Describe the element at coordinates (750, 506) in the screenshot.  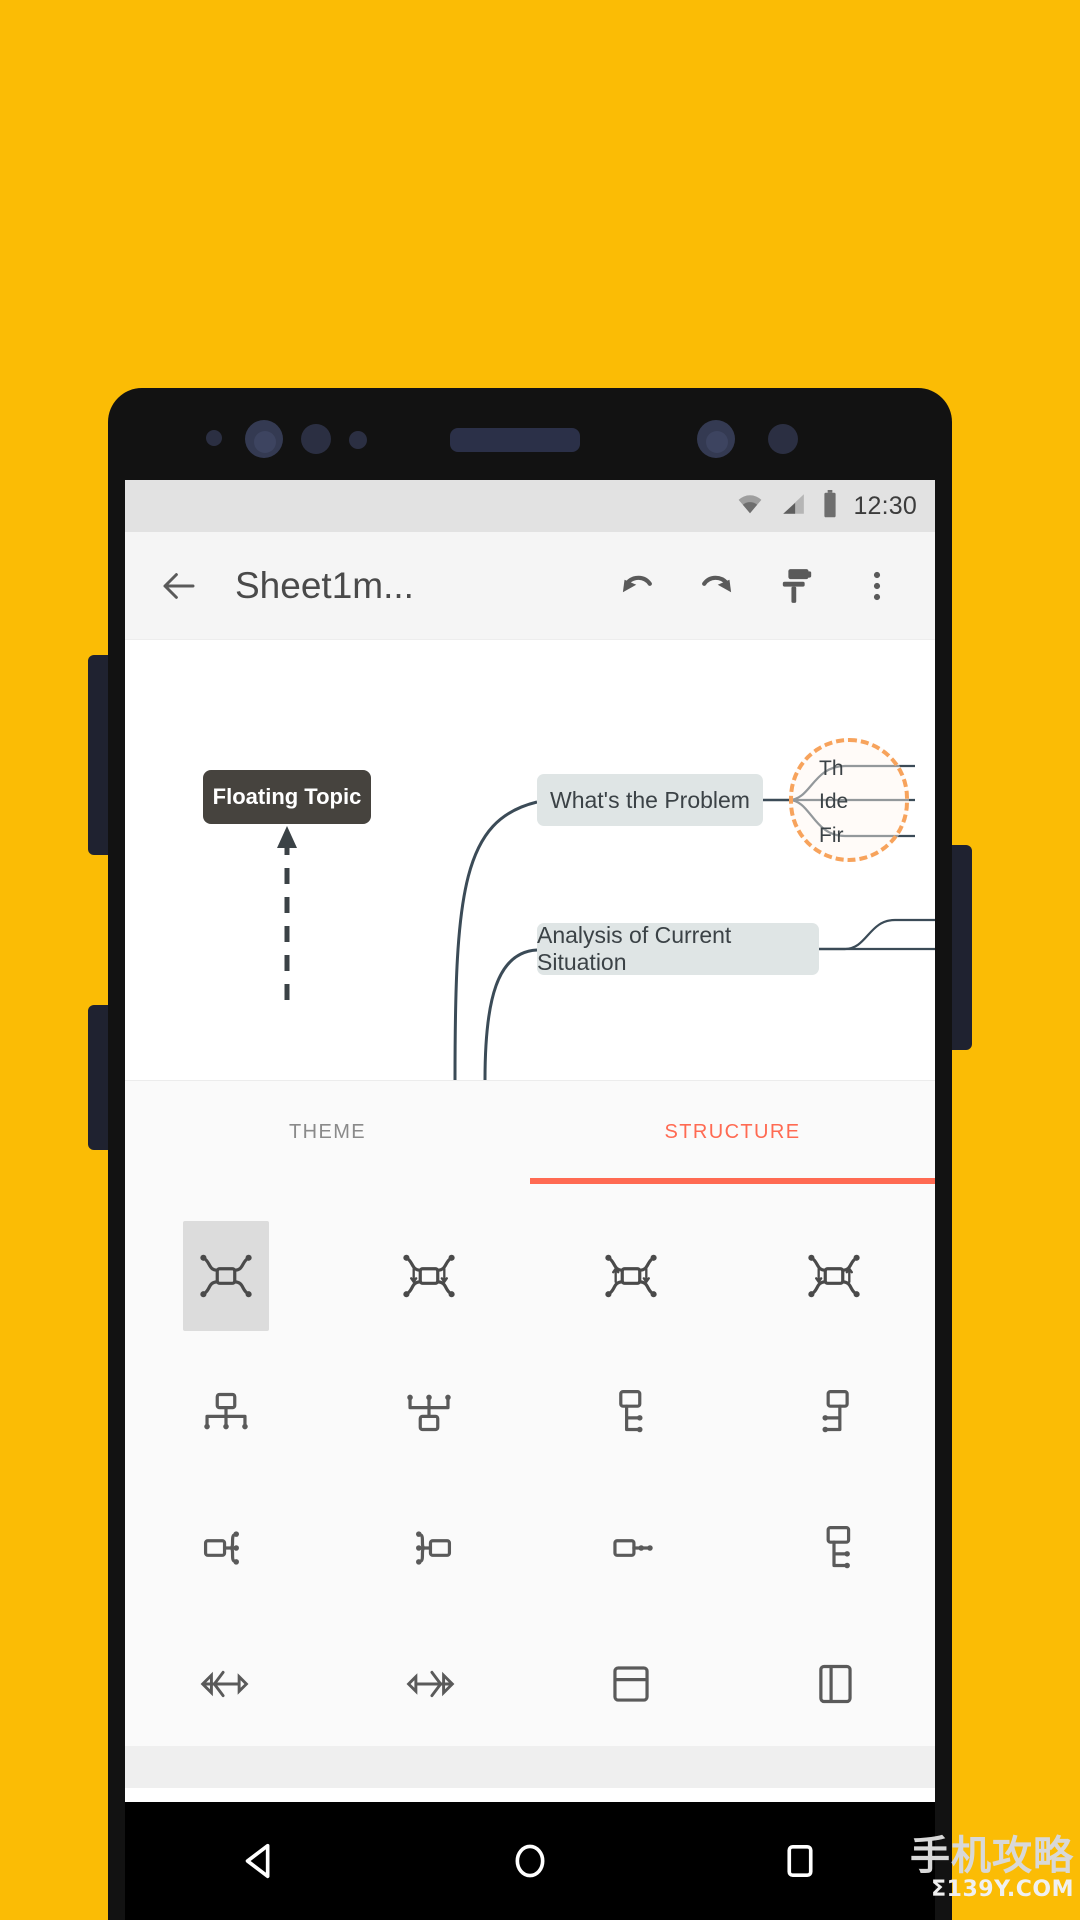
I see `wifi-icon` at that location.